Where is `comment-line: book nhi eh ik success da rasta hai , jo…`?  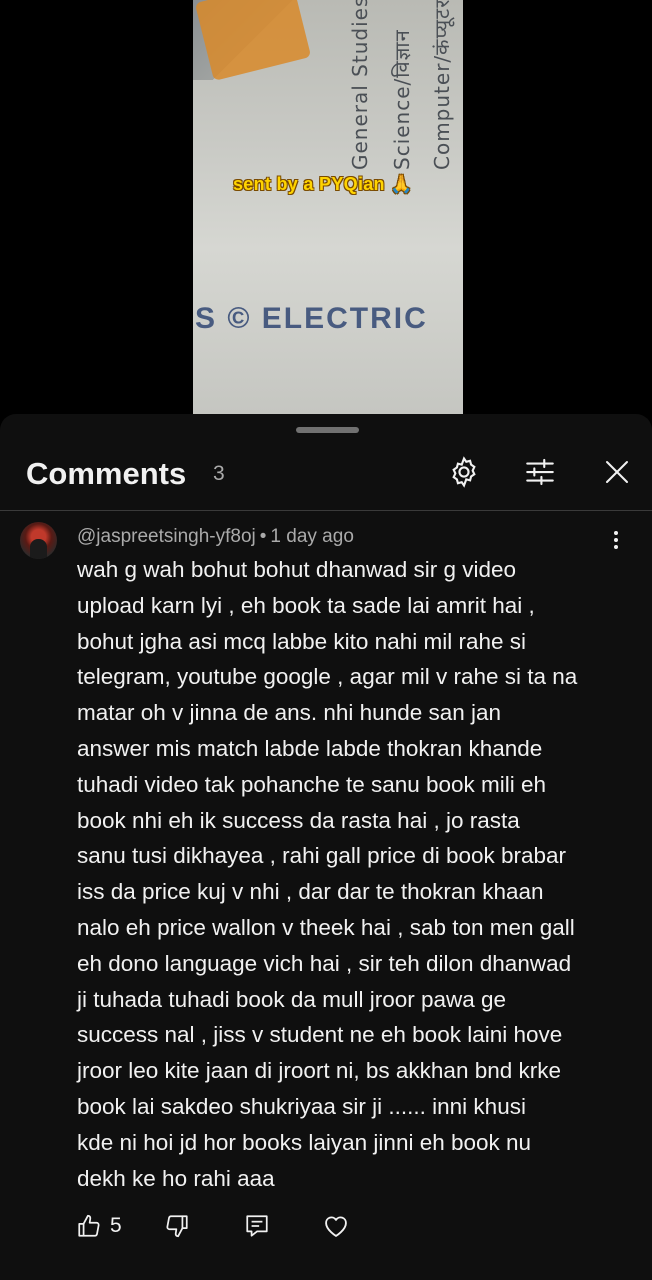 comment-line: book nhi eh ik success da rasta hai , jo… is located at coordinates (298, 820).